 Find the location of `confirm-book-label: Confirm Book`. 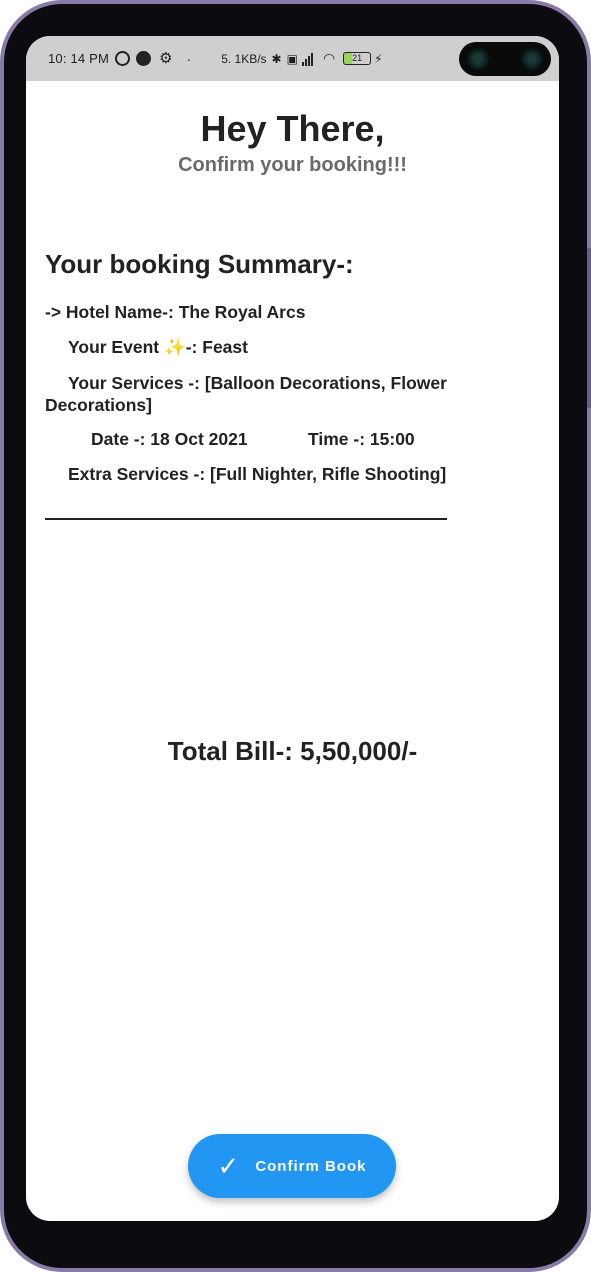

confirm-book-label: Confirm Book is located at coordinates (311, 1166).